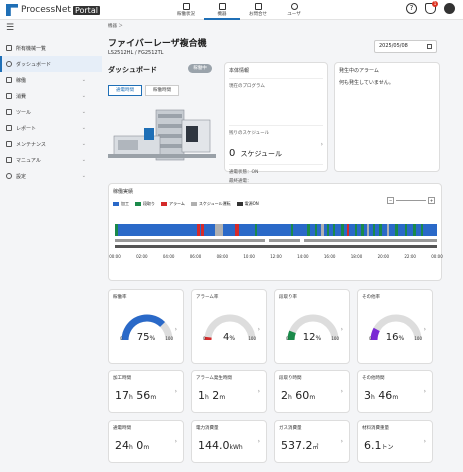 The image size is (463, 472). Describe the element at coordinates (312, 326) in the screenshot. I see `gauge-card: 段取り率 0 100 12% ›` at that location.